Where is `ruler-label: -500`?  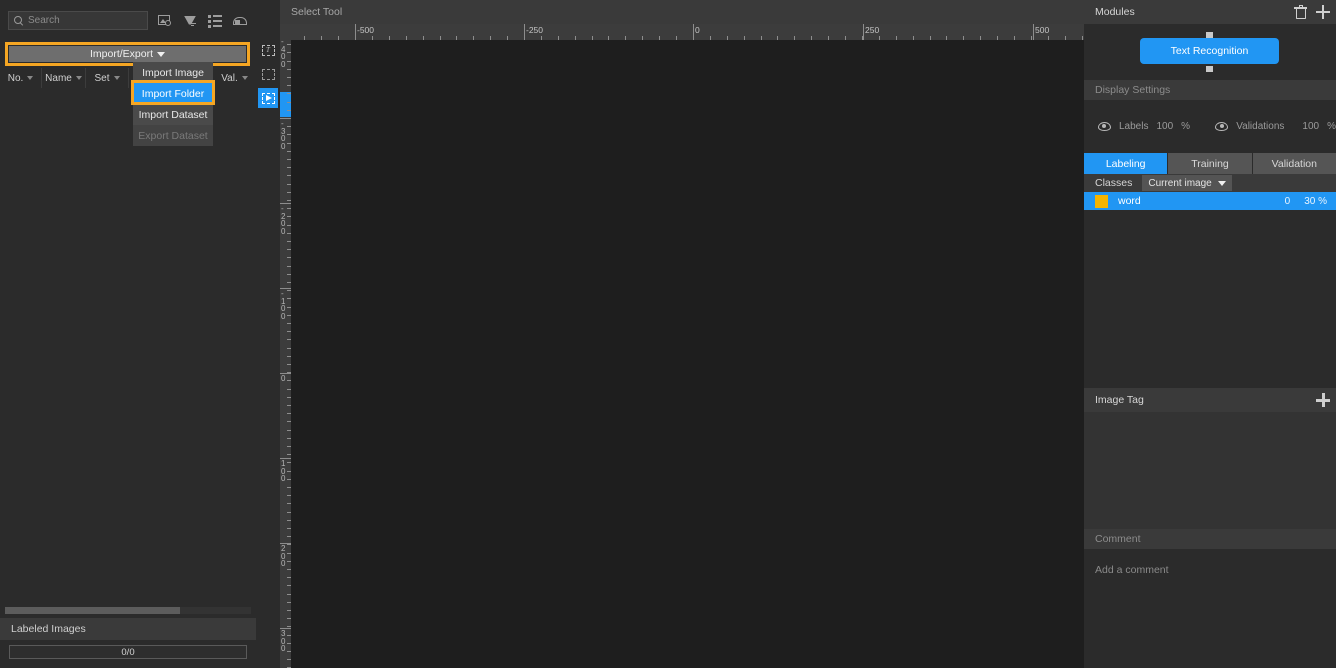 ruler-label: -500 is located at coordinates (366, 30).